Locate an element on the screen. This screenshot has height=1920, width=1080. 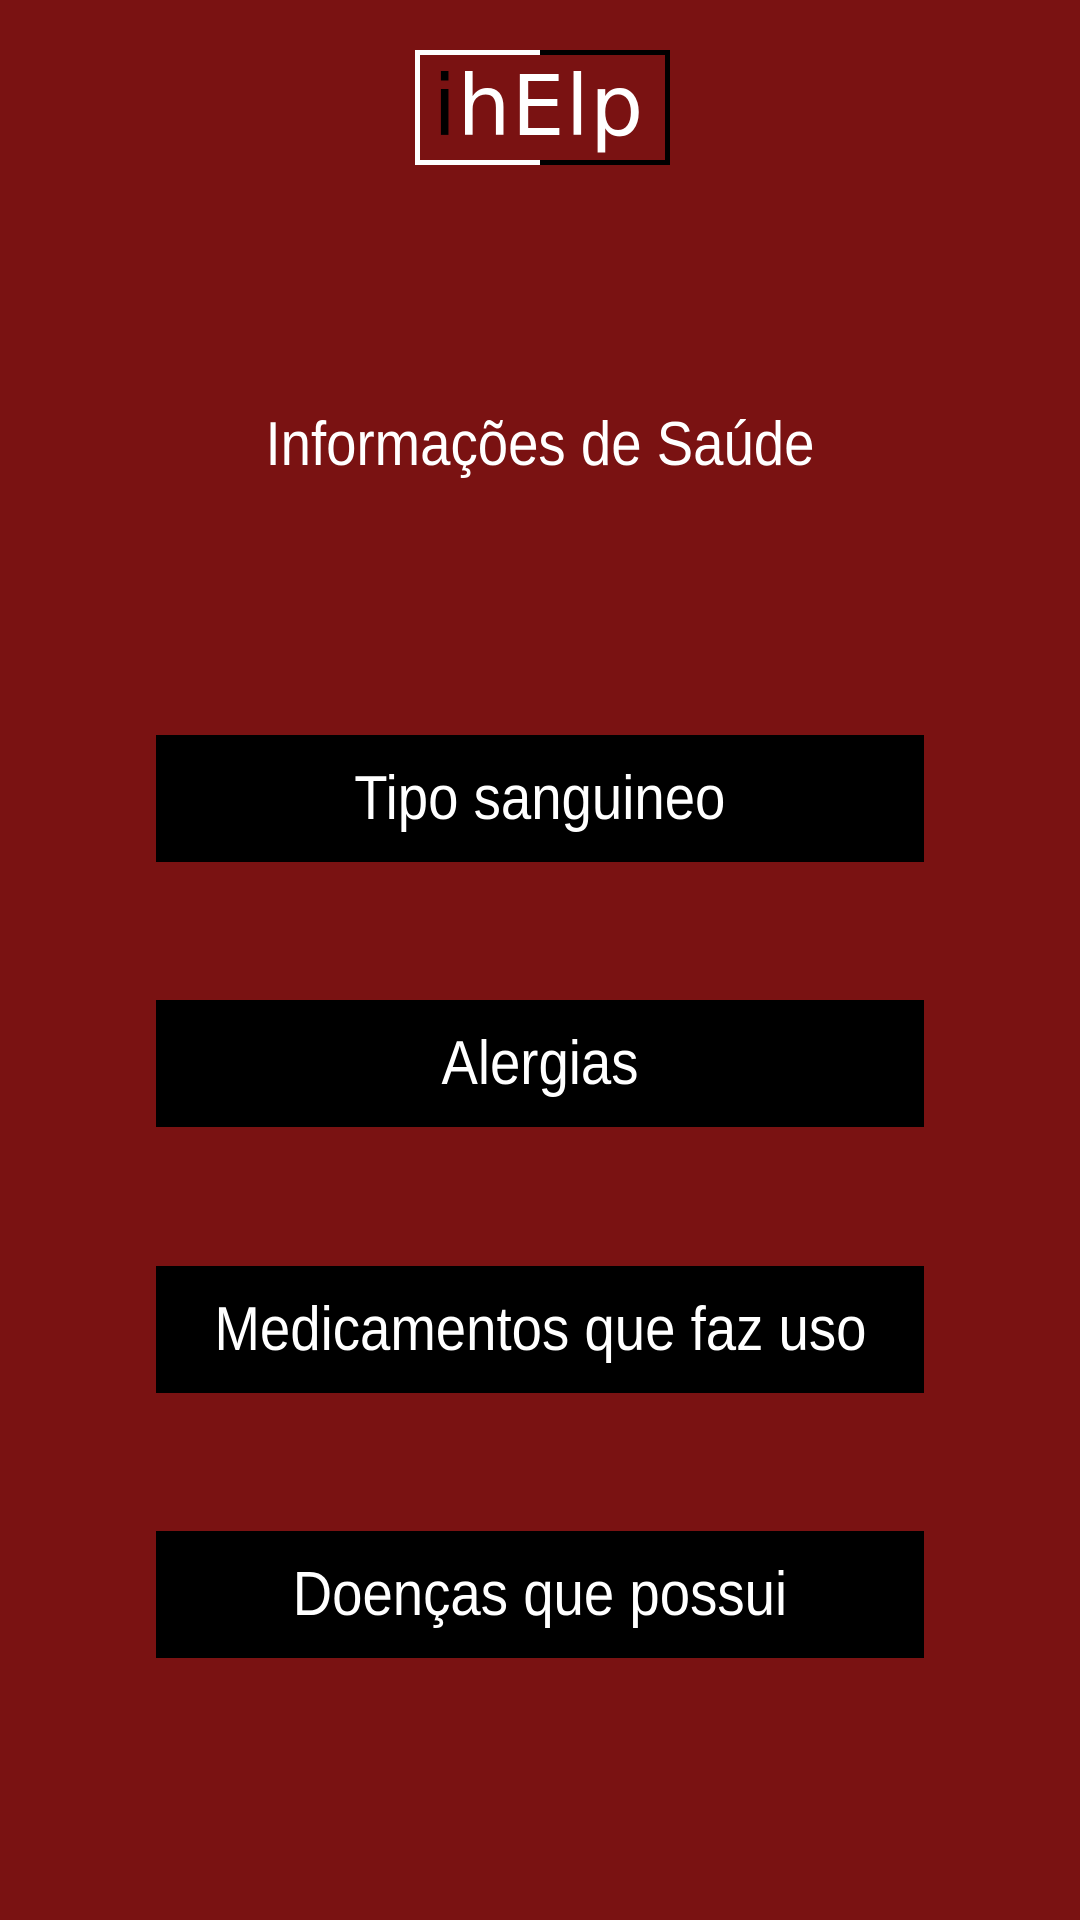
logo-letter-h: h is located at coordinates (484, 106).